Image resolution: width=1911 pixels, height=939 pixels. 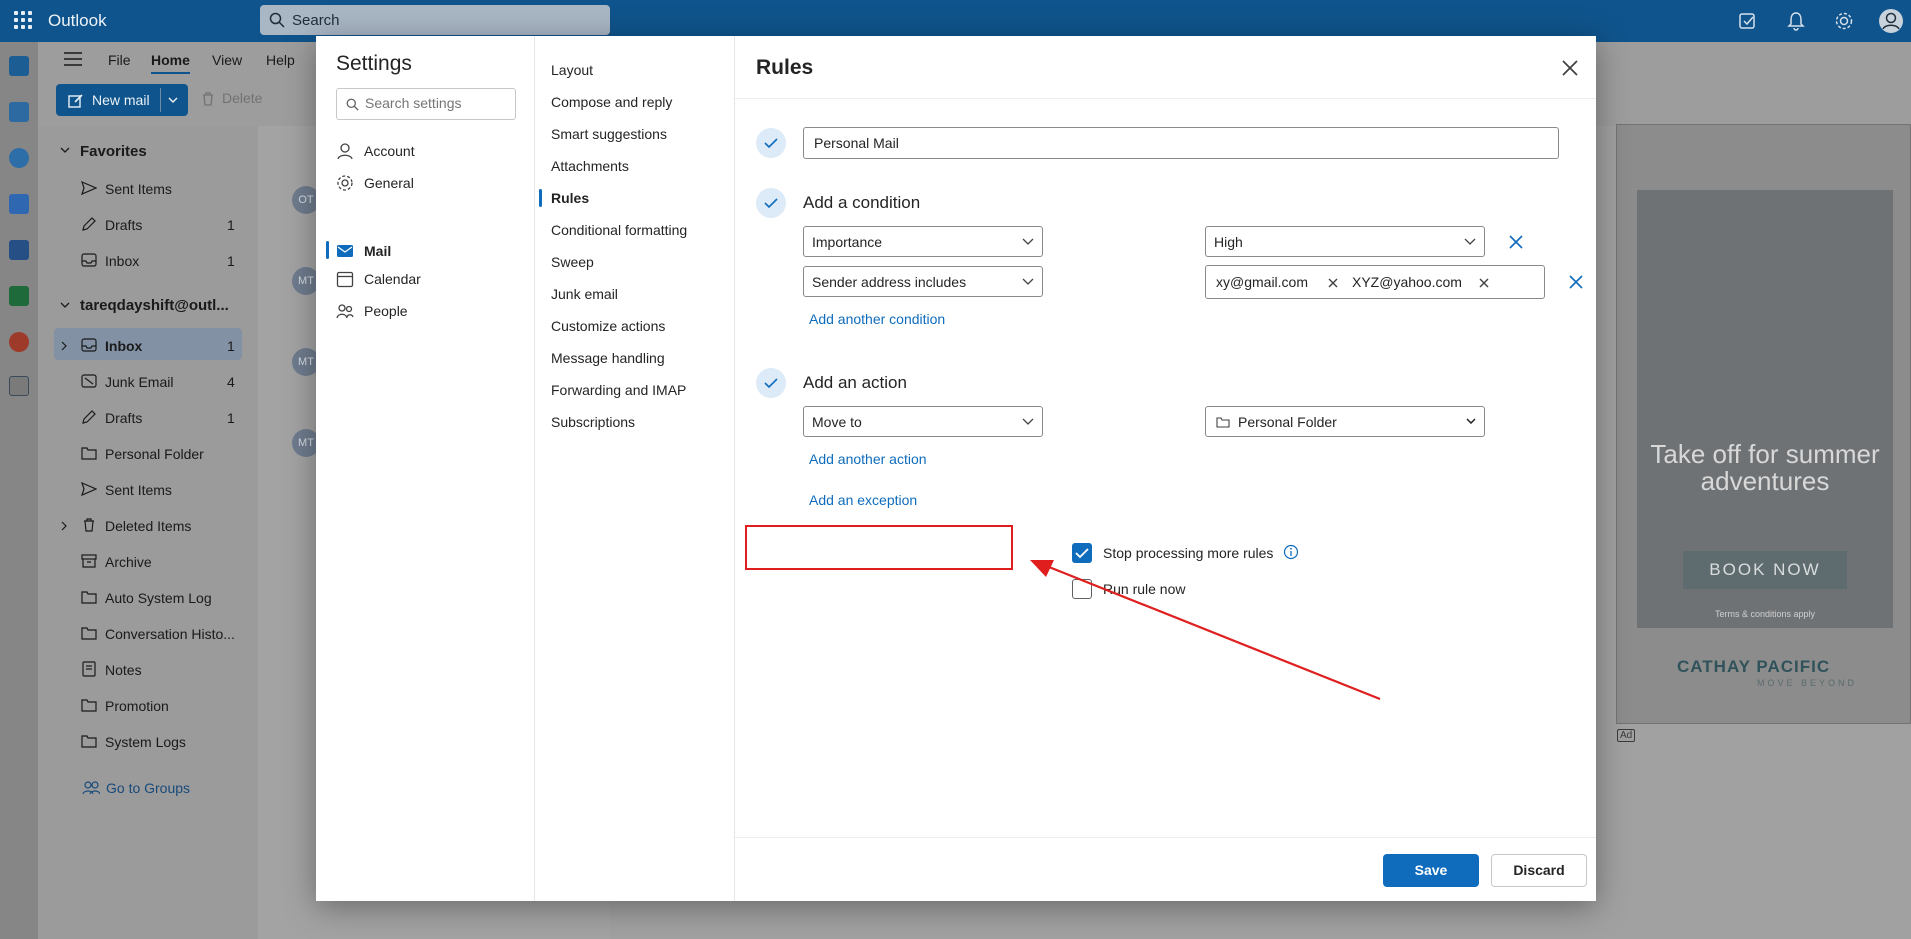 I want to click on condition-field-dropdown: Sender address includes, so click(x=923, y=281).